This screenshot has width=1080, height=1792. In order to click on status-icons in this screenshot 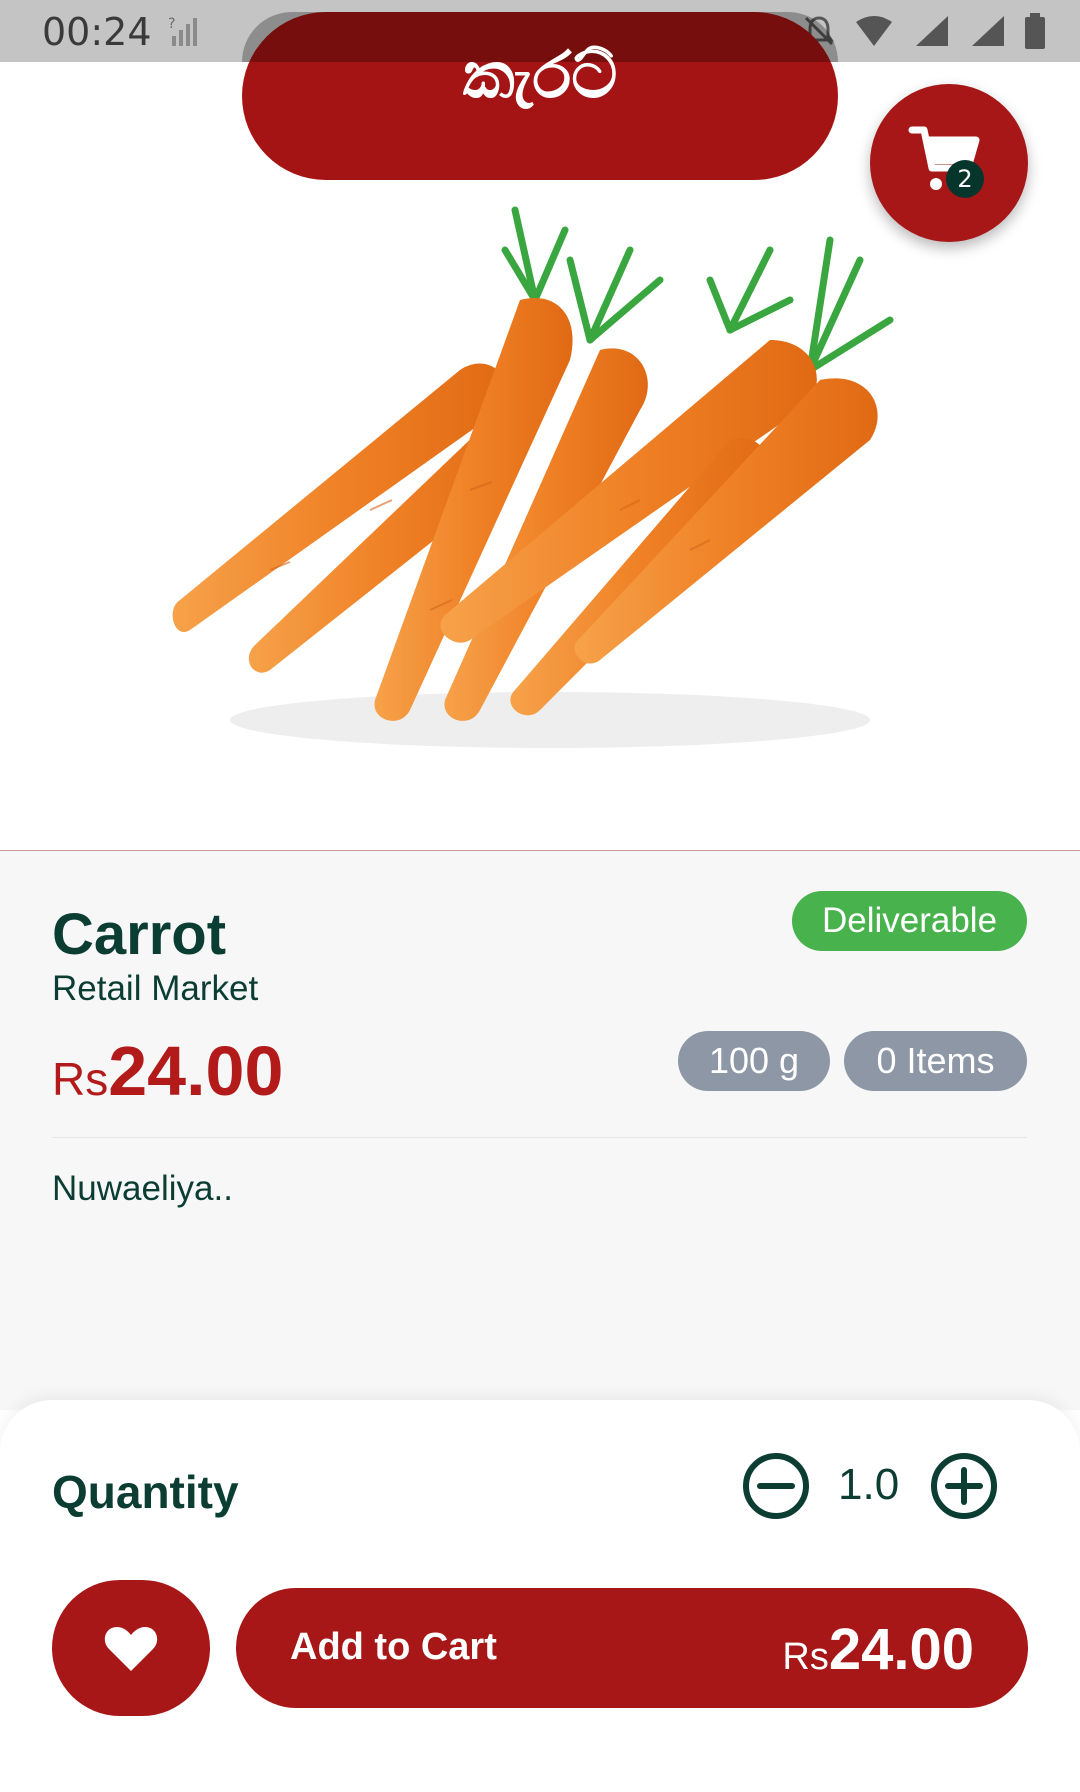, I will do `click(924, 31)`.